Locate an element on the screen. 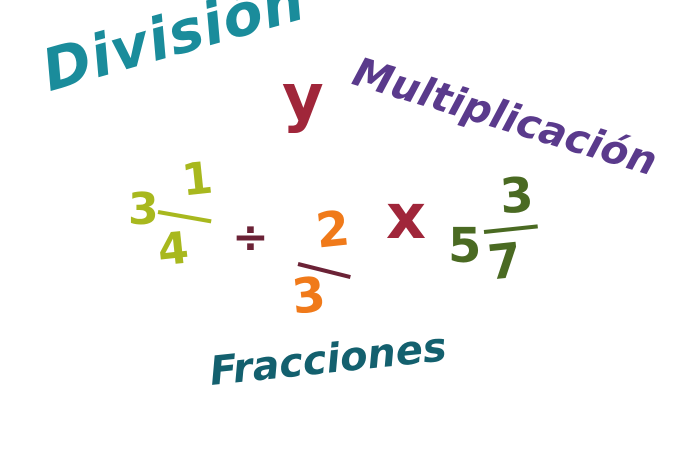 The image size is (678, 456). mixed3-denominator: 7 is located at coordinates (505, 262).